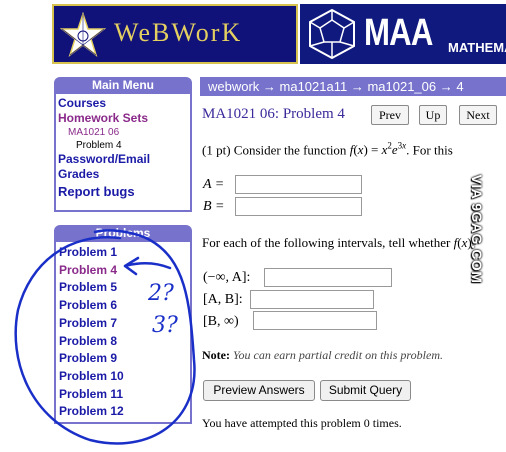 This screenshot has height=452, width=506. Describe the element at coordinates (433, 115) in the screenshot. I see `up-button: Up` at that location.